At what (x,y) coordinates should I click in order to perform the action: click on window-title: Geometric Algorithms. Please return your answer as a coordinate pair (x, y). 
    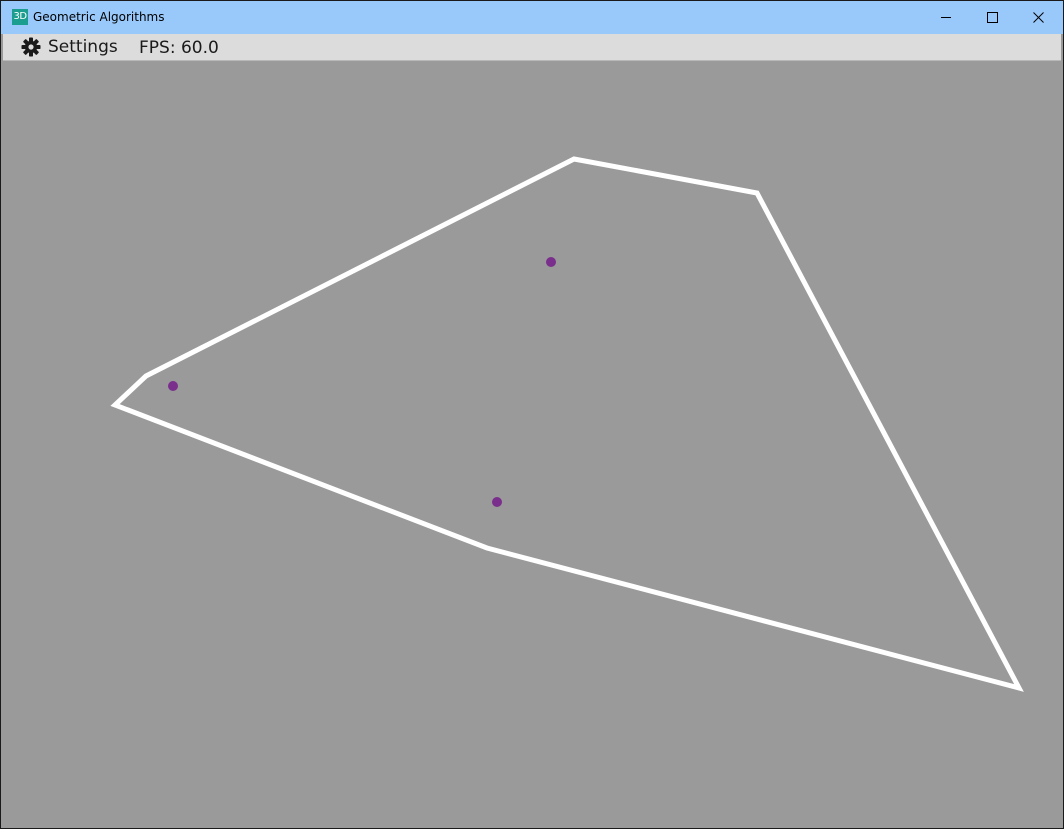
    Looking at the image, I should click on (99, 17).